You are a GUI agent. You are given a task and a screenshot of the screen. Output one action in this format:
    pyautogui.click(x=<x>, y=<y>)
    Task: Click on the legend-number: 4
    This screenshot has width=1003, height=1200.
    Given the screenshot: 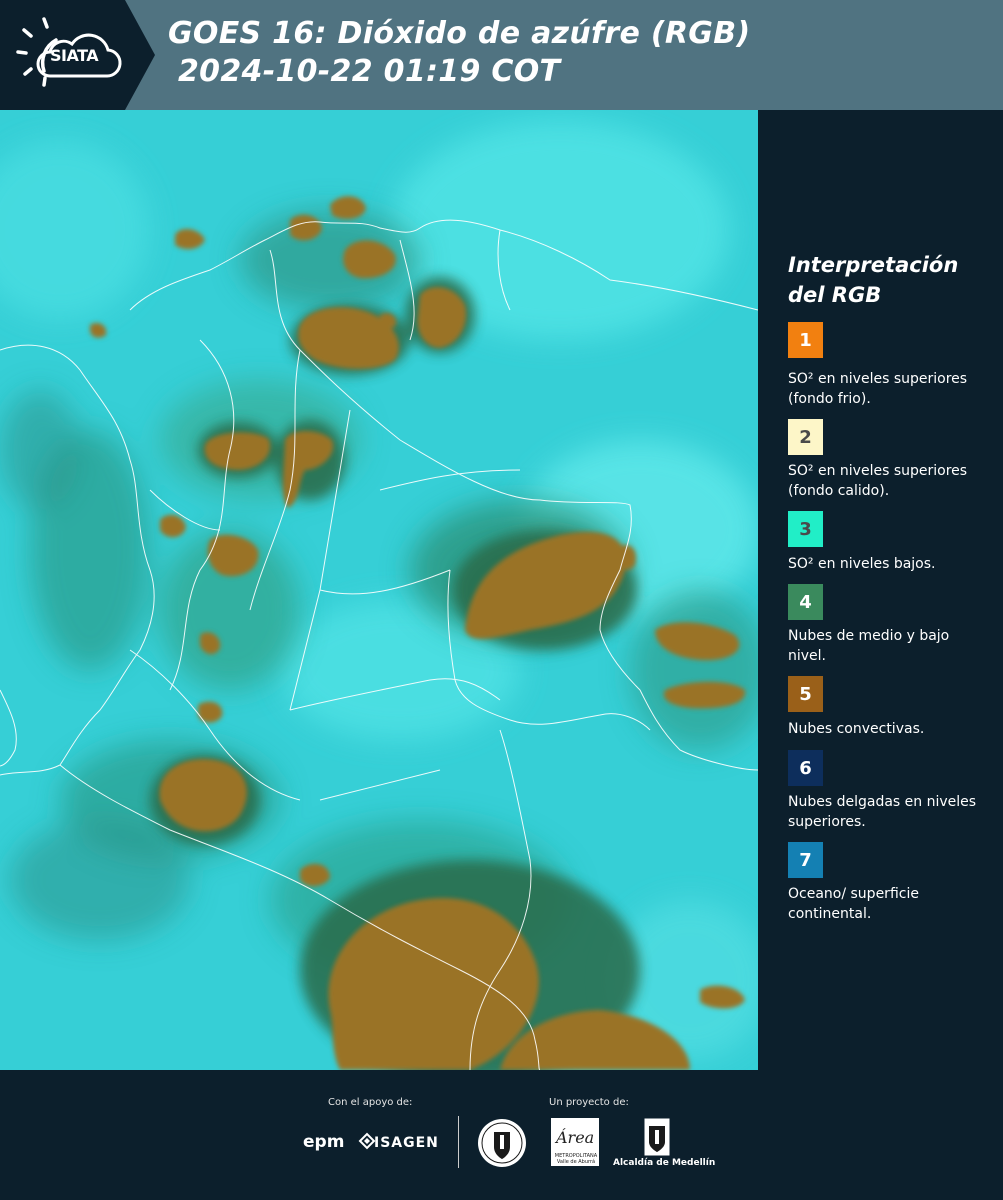 What is the action you would take?
    pyautogui.click(x=805, y=602)
    